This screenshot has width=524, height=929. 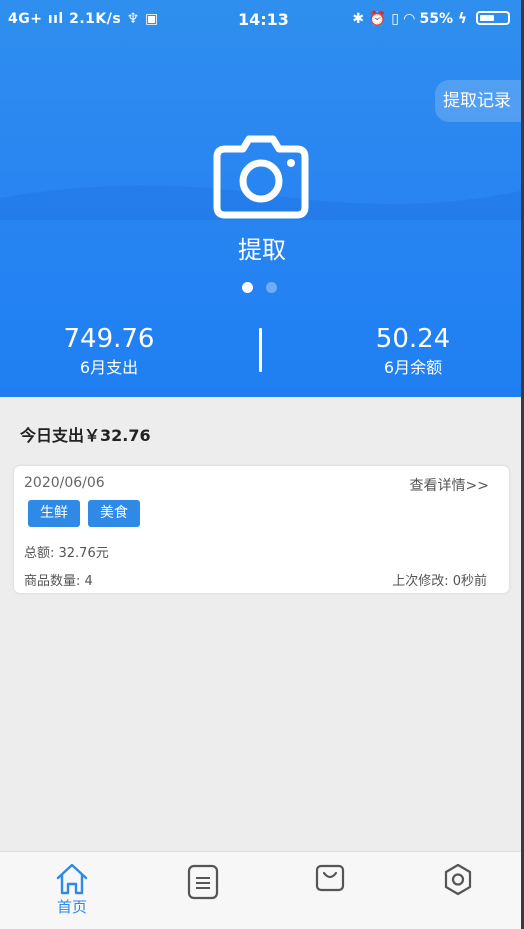 I want to click on monthly-balance-value: 50.24, so click(x=413, y=339).